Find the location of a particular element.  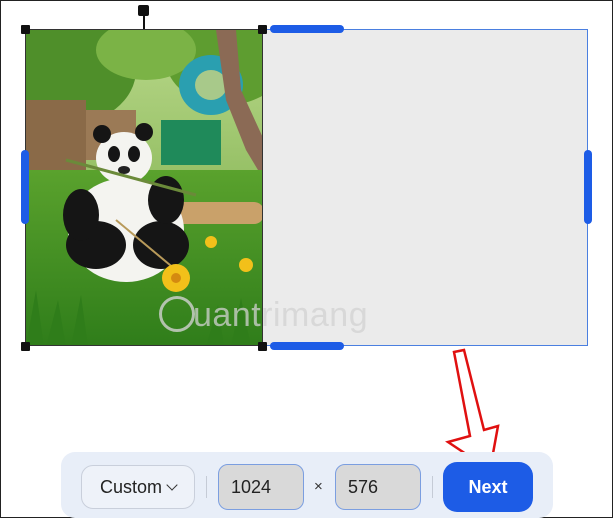

chevron-down-icon is located at coordinates (172, 485).